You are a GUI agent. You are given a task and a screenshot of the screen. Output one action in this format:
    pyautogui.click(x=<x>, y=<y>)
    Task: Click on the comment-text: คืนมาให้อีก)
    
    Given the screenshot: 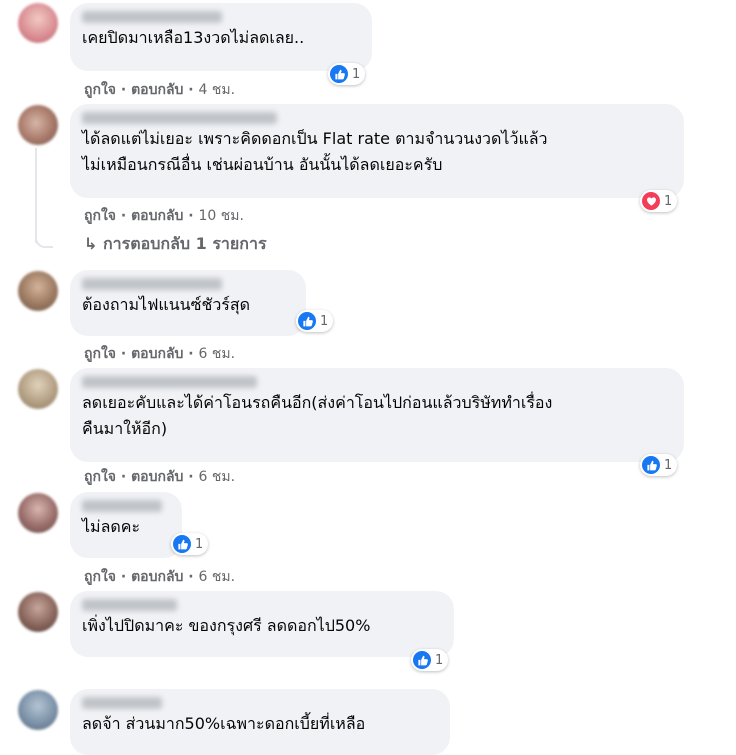 What is the action you would take?
    pyautogui.click(x=125, y=428)
    